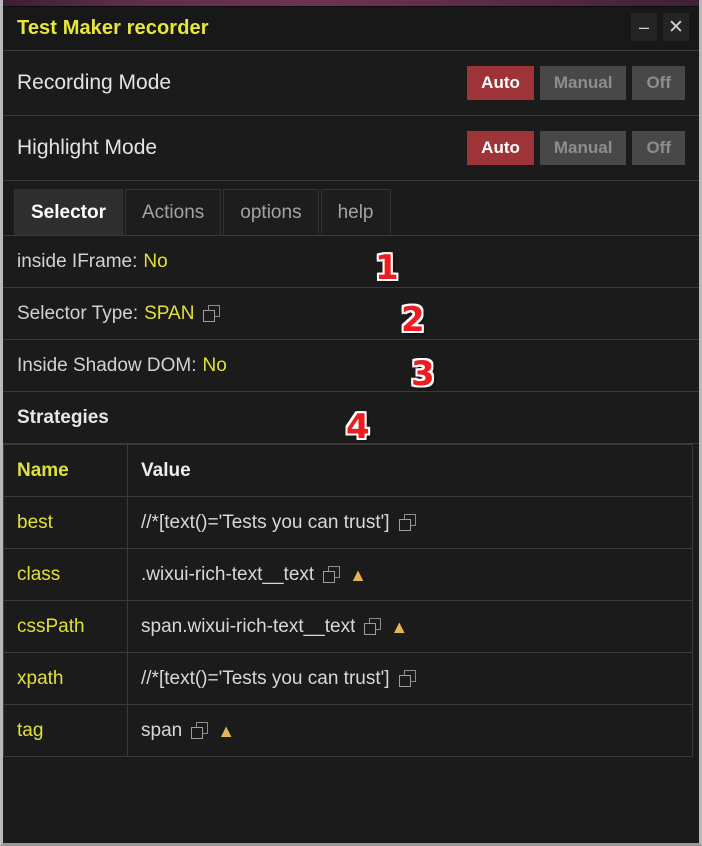 The image size is (702, 846). I want to click on column-header-value: Value, so click(410, 470).